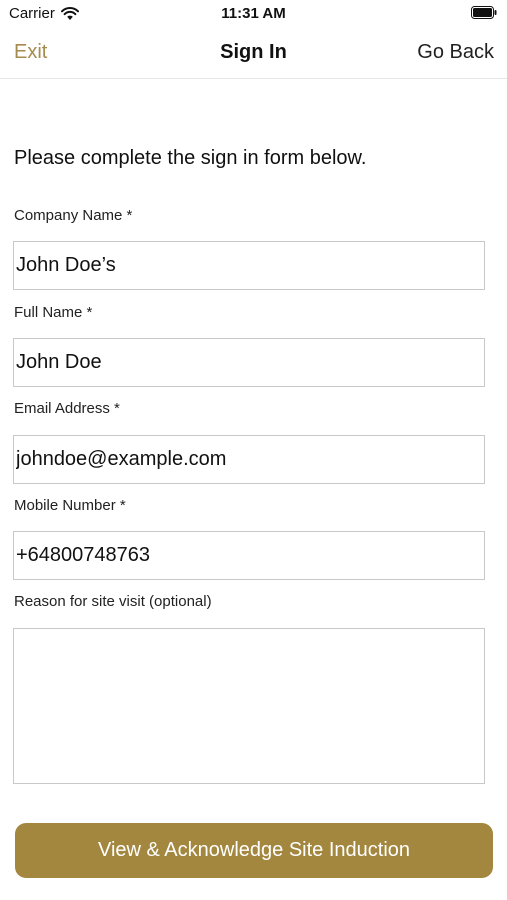 This screenshot has width=507, height=900. Describe the element at coordinates (73, 215) in the screenshot. I see `company-name-label: Company Name *` at that location.